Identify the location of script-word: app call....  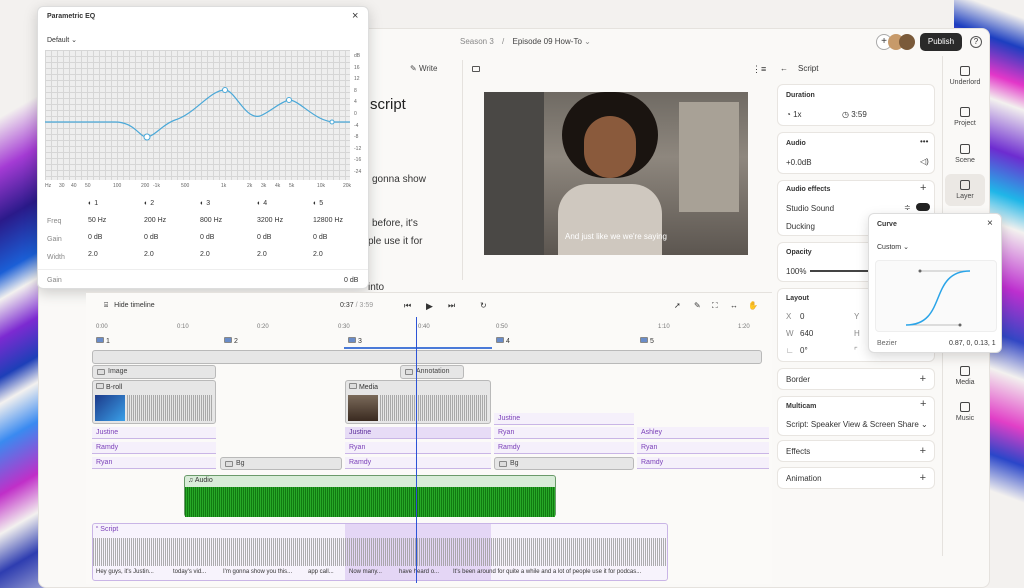
(321, 572).